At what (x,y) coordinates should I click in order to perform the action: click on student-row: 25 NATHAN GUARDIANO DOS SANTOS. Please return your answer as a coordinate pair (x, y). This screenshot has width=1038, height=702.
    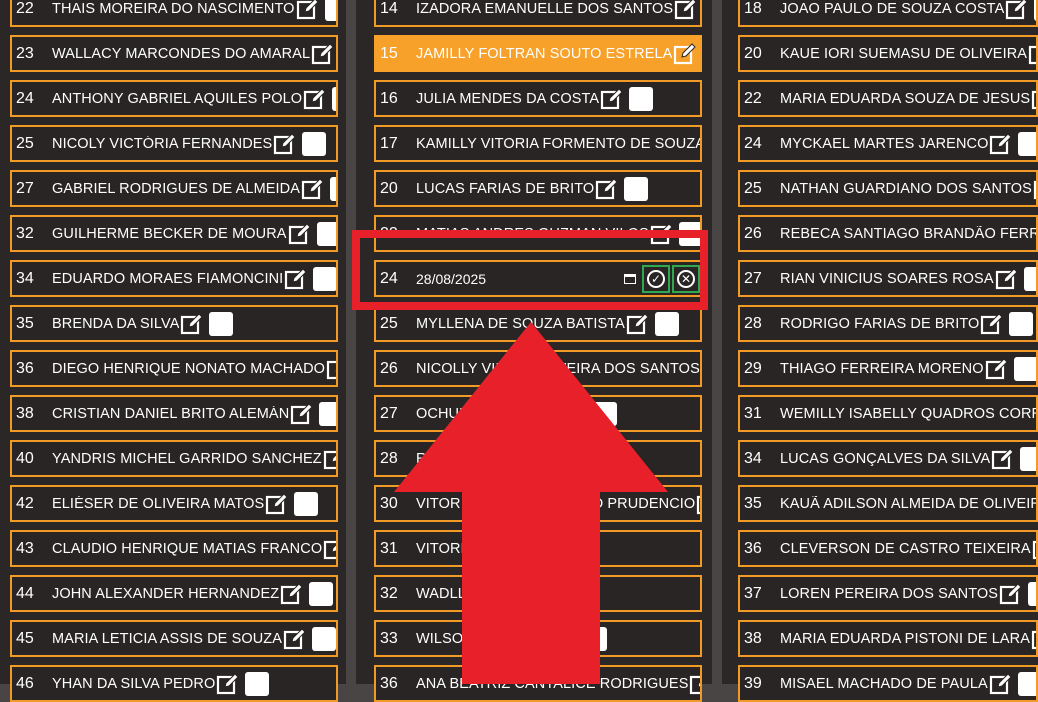
    Looking at the image, I should click on (888, 188).